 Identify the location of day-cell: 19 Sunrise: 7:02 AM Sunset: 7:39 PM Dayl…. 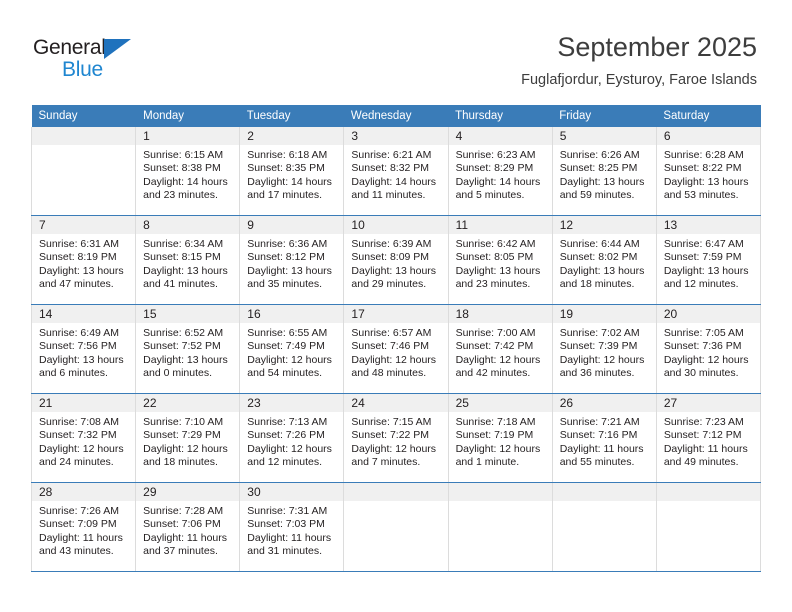
(604, 349).